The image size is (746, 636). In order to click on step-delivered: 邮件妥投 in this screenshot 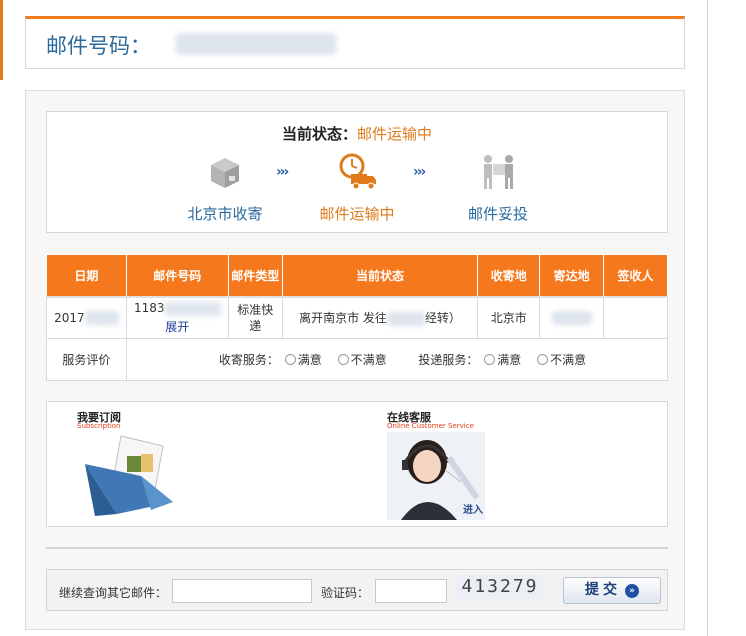, I will do `click(498, 188)`.